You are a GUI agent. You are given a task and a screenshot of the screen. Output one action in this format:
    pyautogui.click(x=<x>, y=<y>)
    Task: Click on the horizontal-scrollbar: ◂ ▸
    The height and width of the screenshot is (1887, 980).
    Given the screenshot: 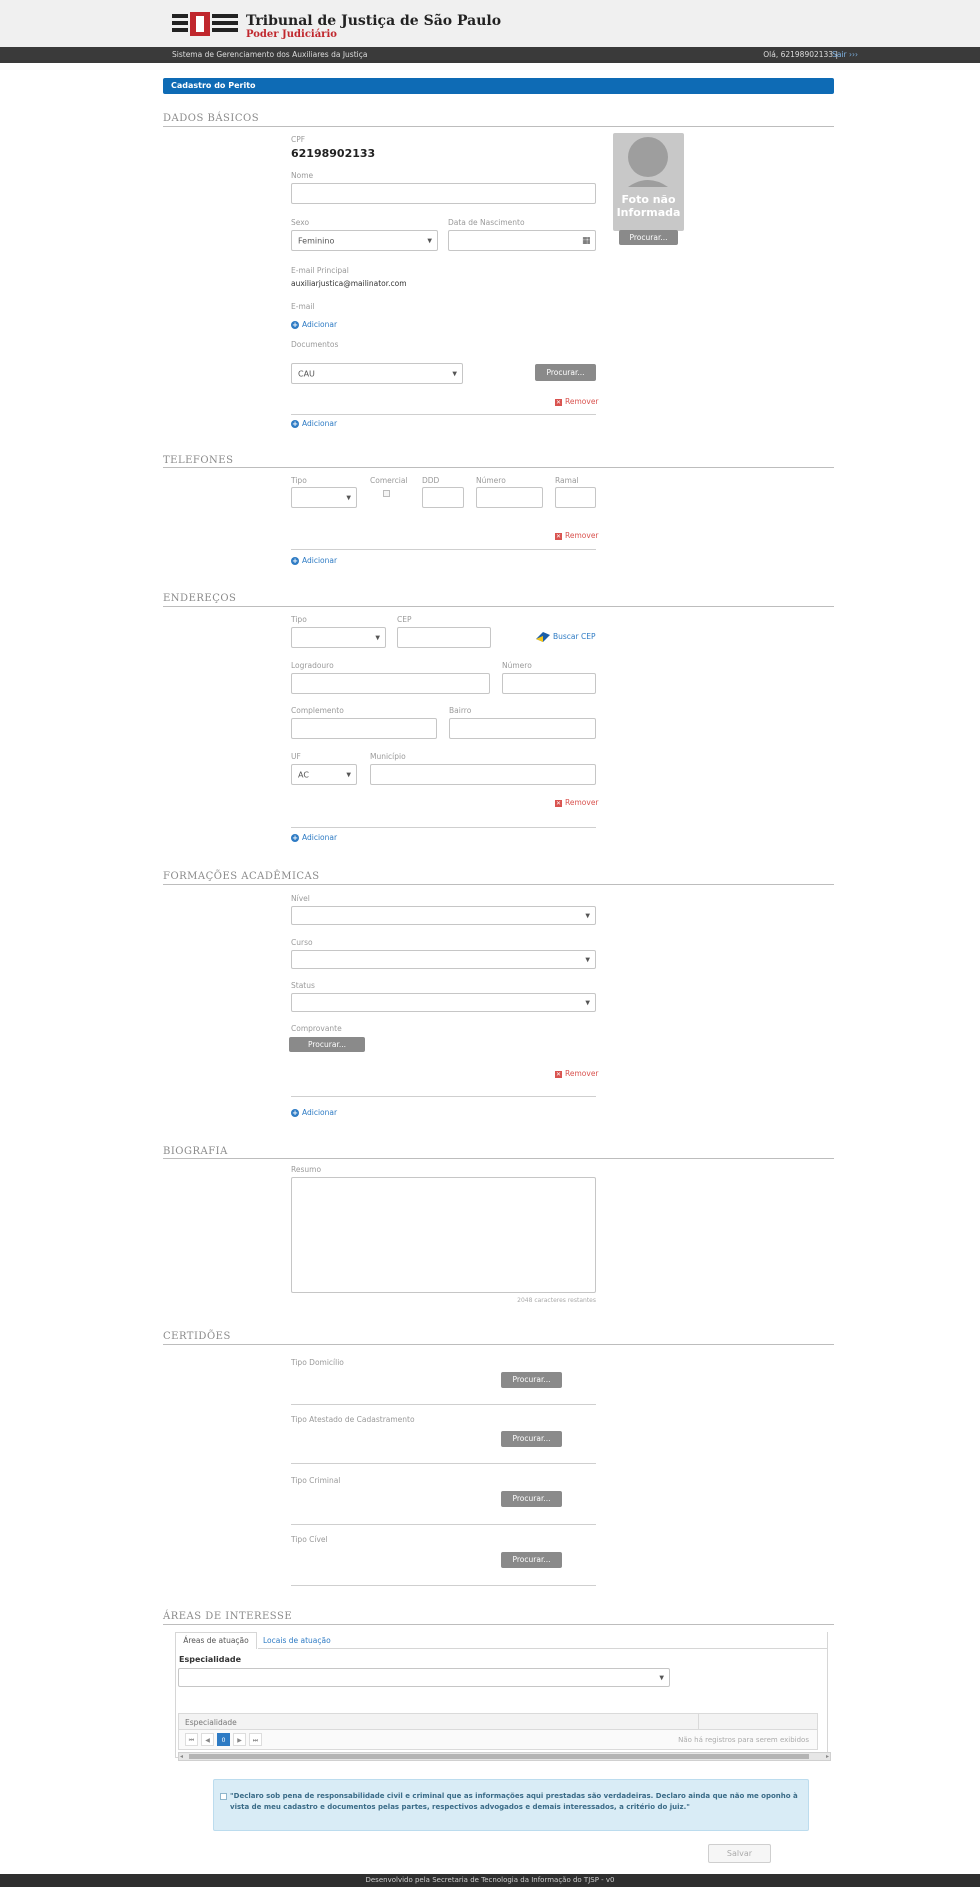 What is the action you would take?
    pyautogui.click(x=504, y=1756)
    